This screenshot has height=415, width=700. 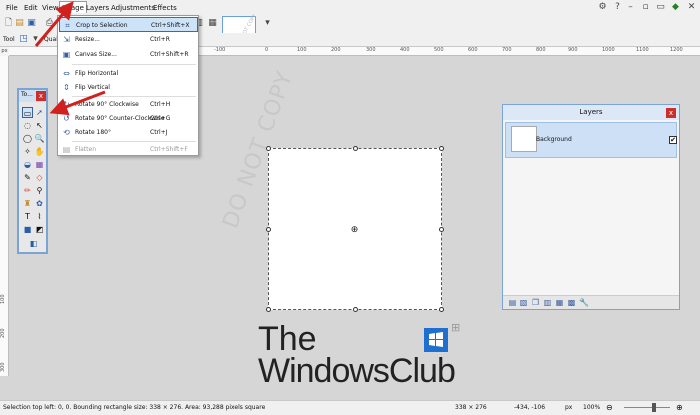 I want to click on menu-flatten: ▤ Flatten Ctrl+Shift+F, so click(x=128, y=149).